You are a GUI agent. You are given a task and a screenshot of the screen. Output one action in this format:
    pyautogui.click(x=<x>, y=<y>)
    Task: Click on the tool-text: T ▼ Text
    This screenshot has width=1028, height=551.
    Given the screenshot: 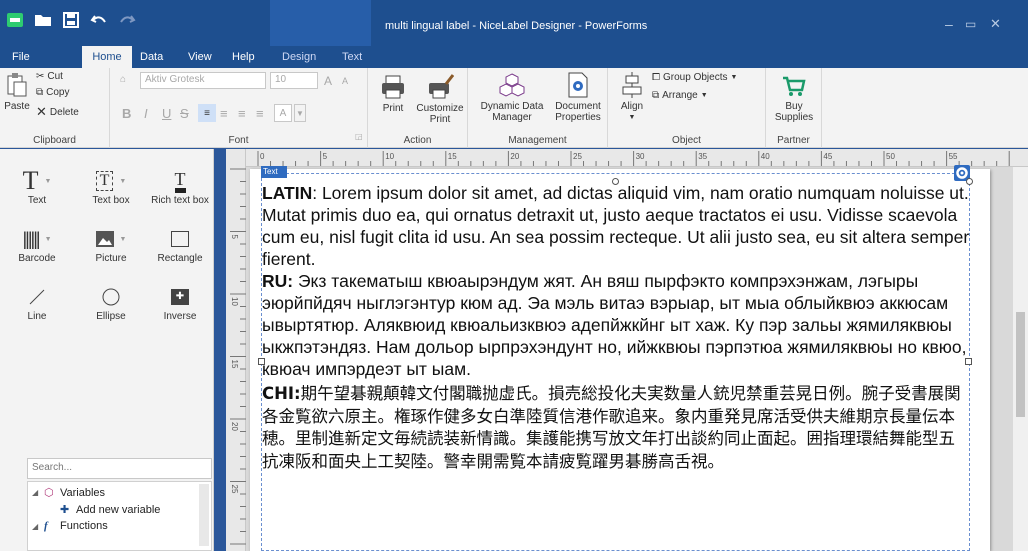 What is the action you would take?
    pyautogui.click(x=37, y=186)
    